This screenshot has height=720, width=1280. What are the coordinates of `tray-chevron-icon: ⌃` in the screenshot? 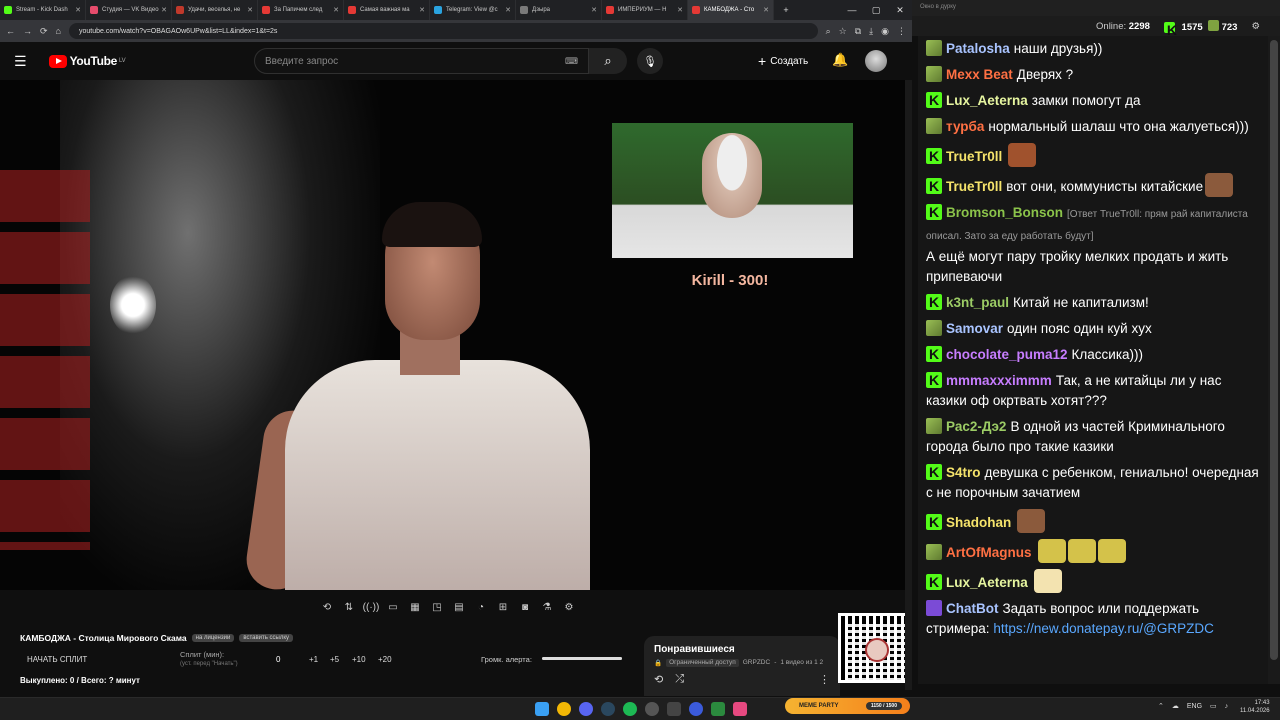 It's located at (1161, 706).